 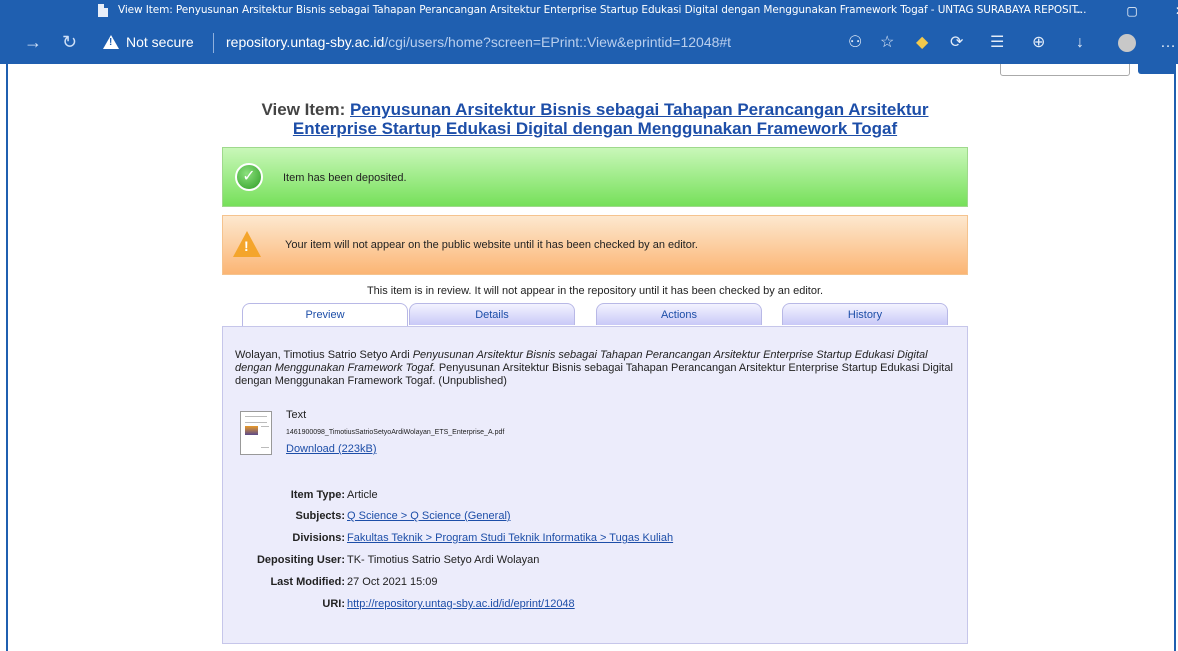 I want to click on meta-label: Divisions:, so click(x=318, y=538).